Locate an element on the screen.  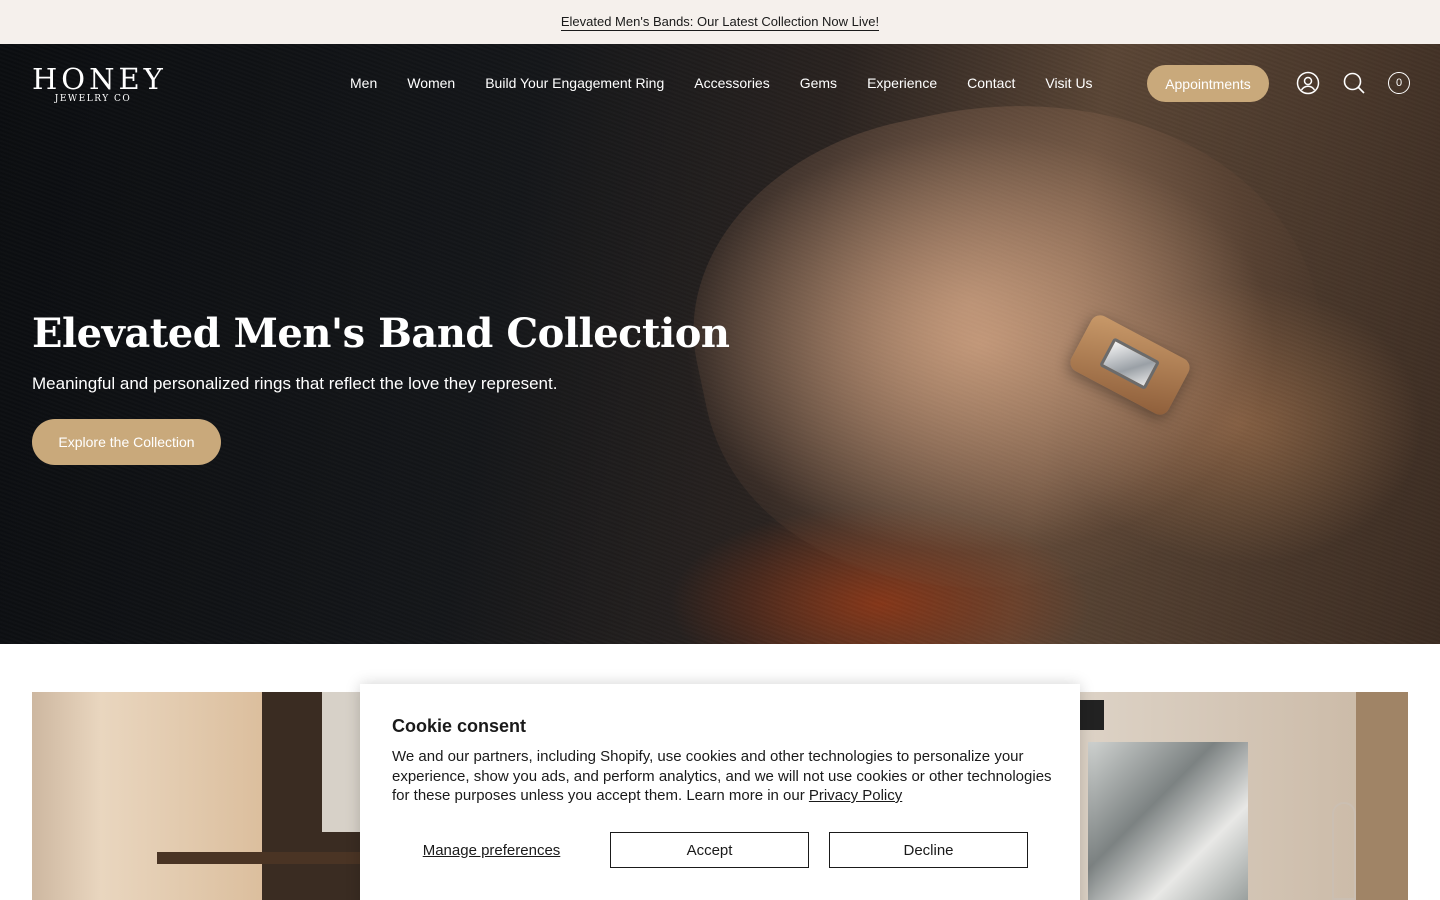
nav-item-women: Women is located at coordinates (431, 83).